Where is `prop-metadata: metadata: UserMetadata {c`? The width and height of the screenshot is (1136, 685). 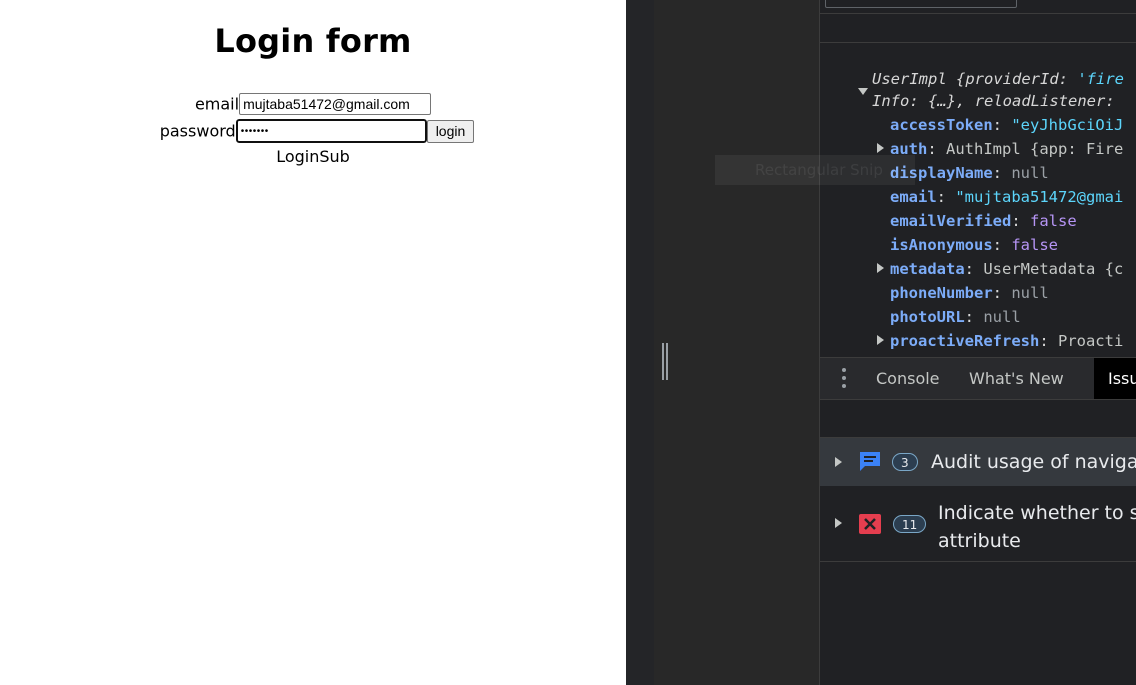 prop-metadata: metadata: UserMetadata {c is located at coordinates (1006, 269).